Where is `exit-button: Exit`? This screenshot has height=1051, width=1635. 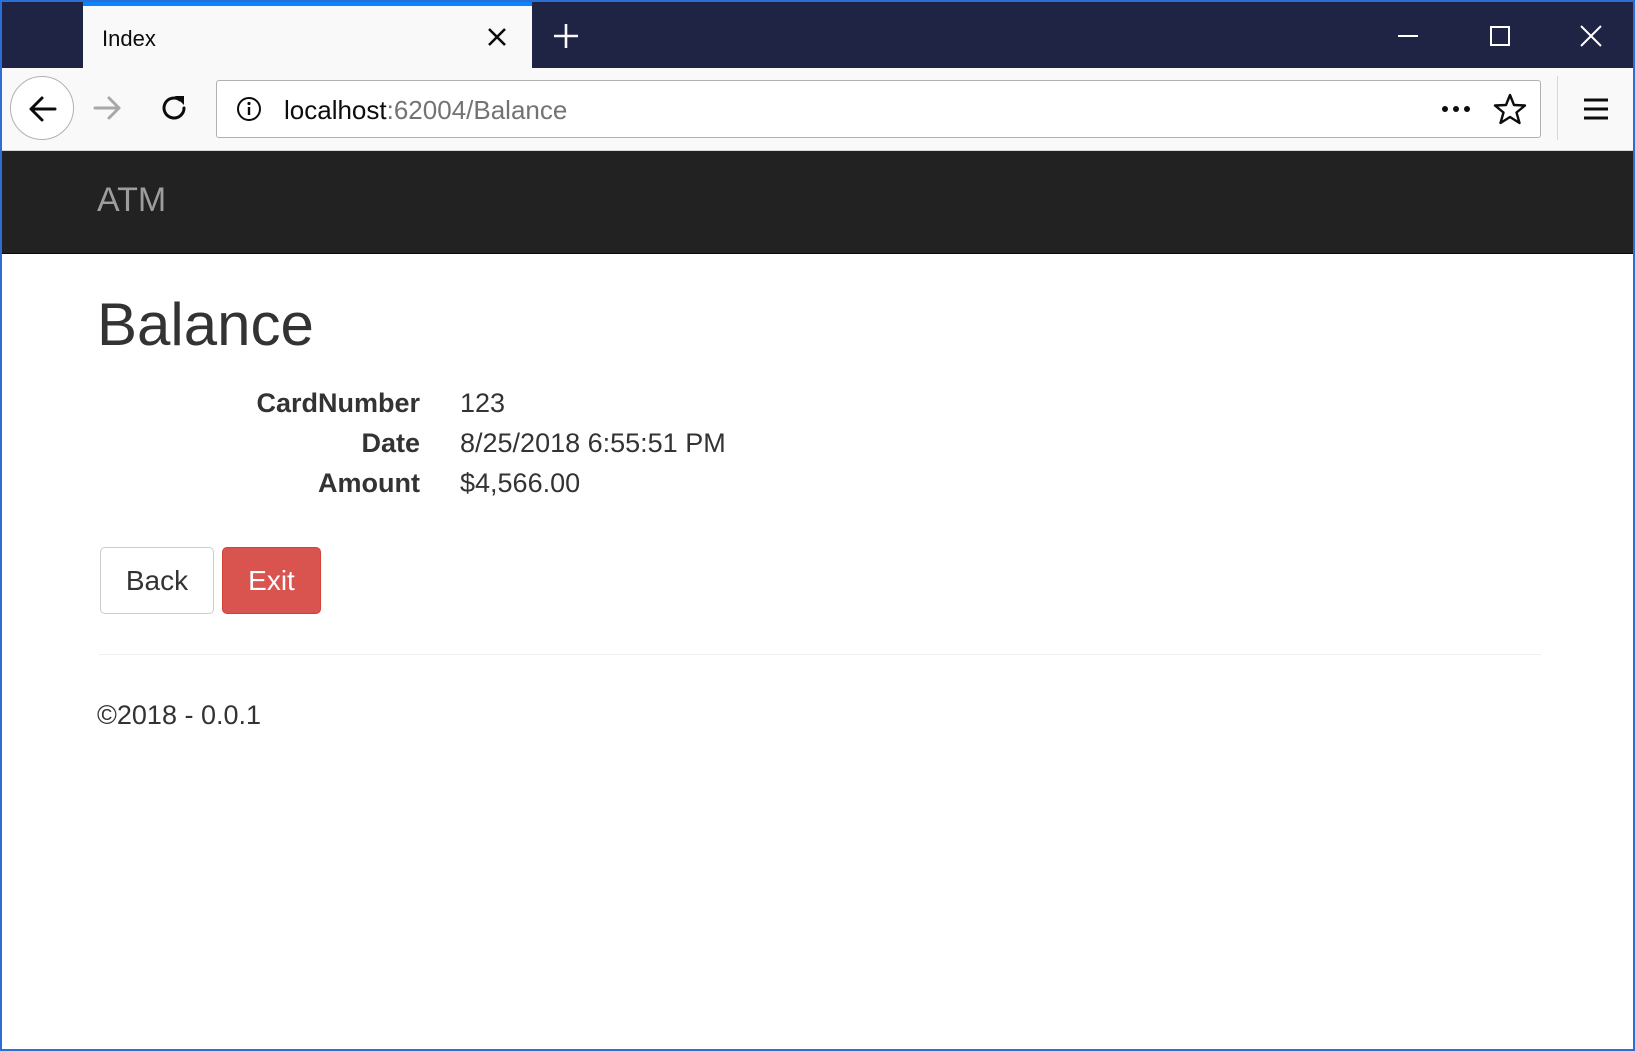 exit-button: Exit is located at coordinates (271, 580).